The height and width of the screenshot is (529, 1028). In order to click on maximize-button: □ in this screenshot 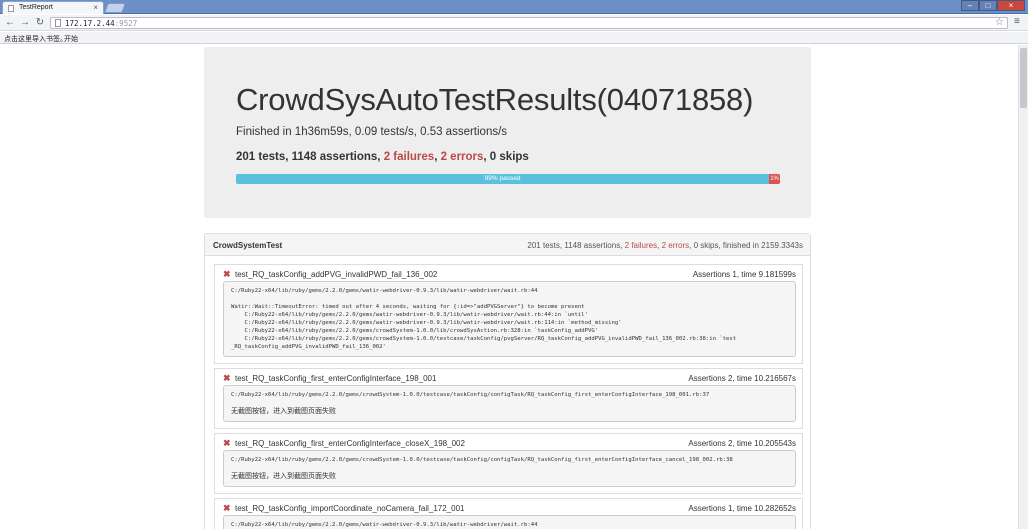, I will do `click(988, 5)`.